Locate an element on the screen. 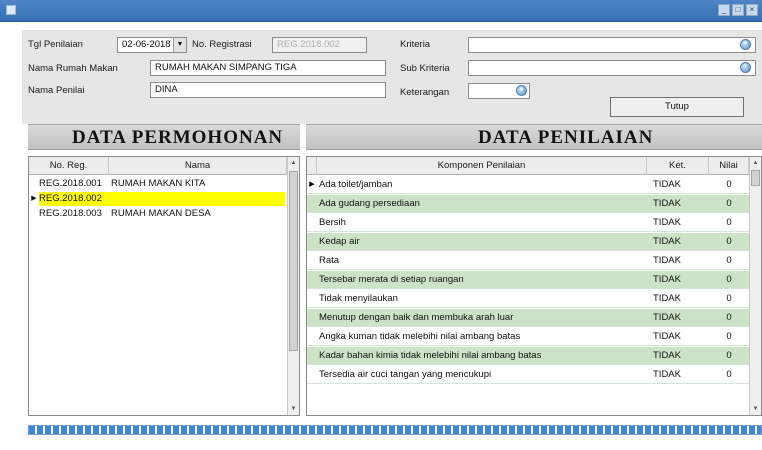  penilaian-row: Tidak menyilaukan TIDAK 0 is located at coordinates (528, 299).